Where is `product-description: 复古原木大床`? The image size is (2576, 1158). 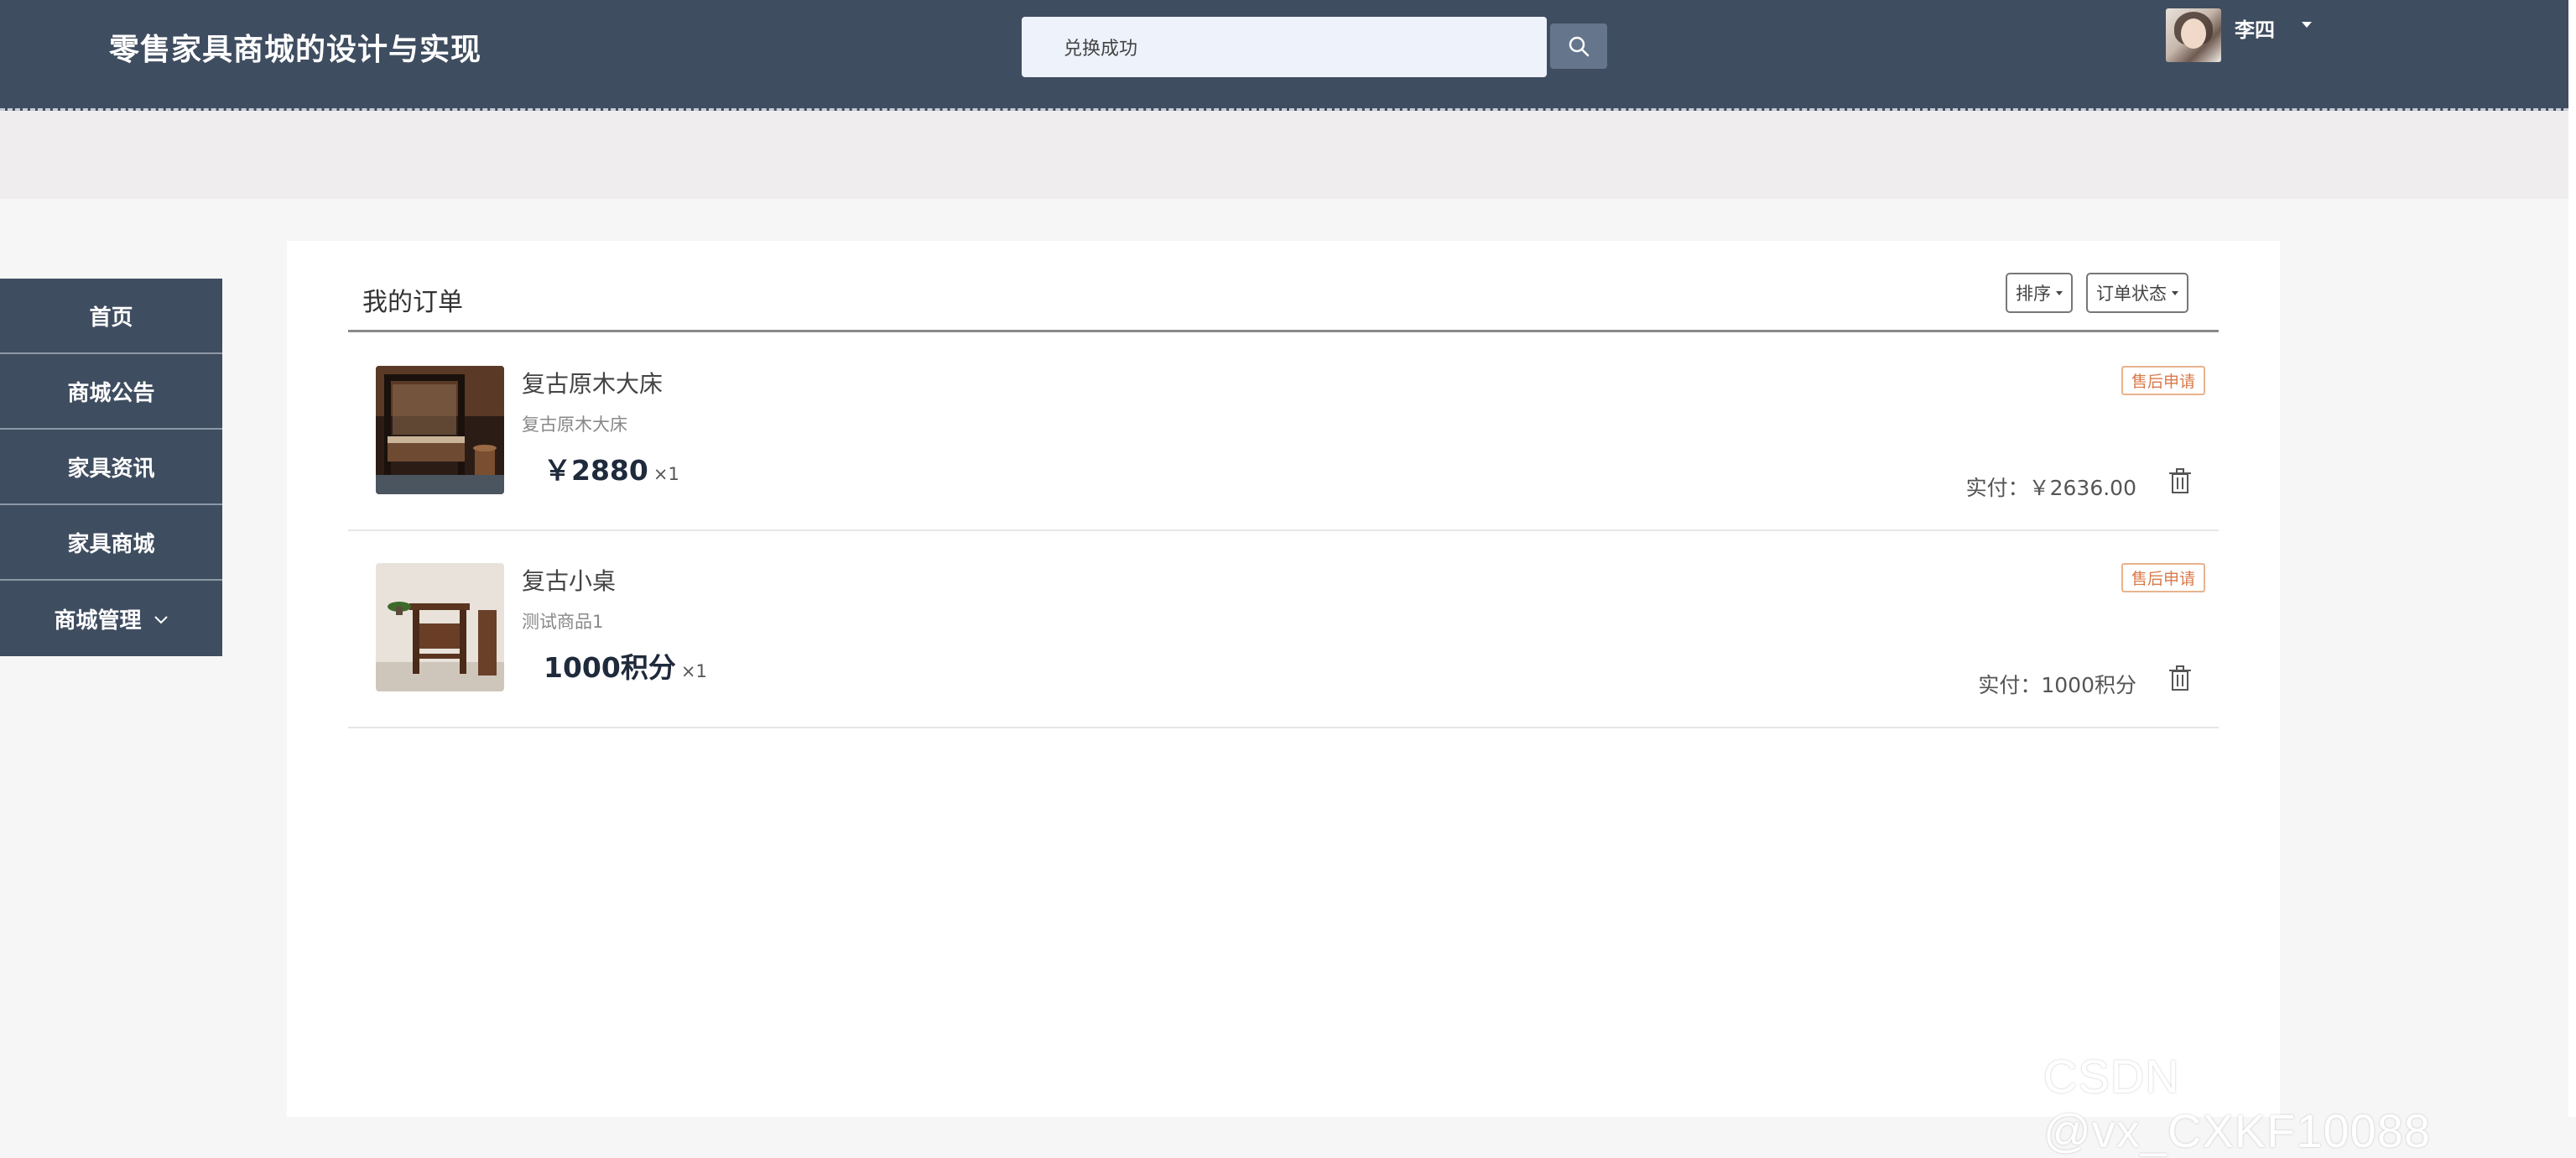 product-description: 复古原木大床 is located at coordinates (574, 425).